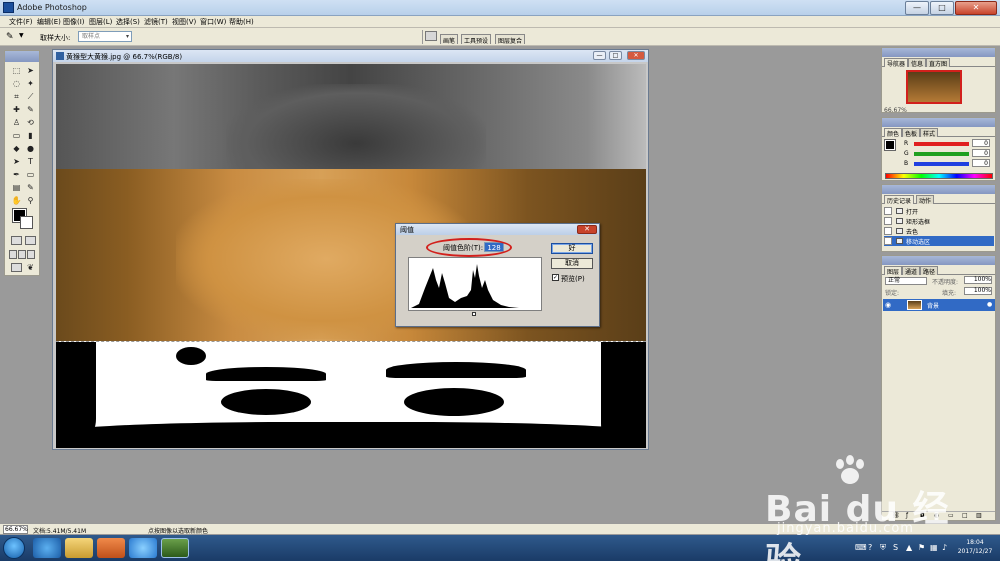 Image resolution: width=1000 pixels, height=561 pixels. What do you see at coordinates (16, 110) in the screenshot?
I see `healing-brush-icon: ✚` at bounding box center [16, 110].